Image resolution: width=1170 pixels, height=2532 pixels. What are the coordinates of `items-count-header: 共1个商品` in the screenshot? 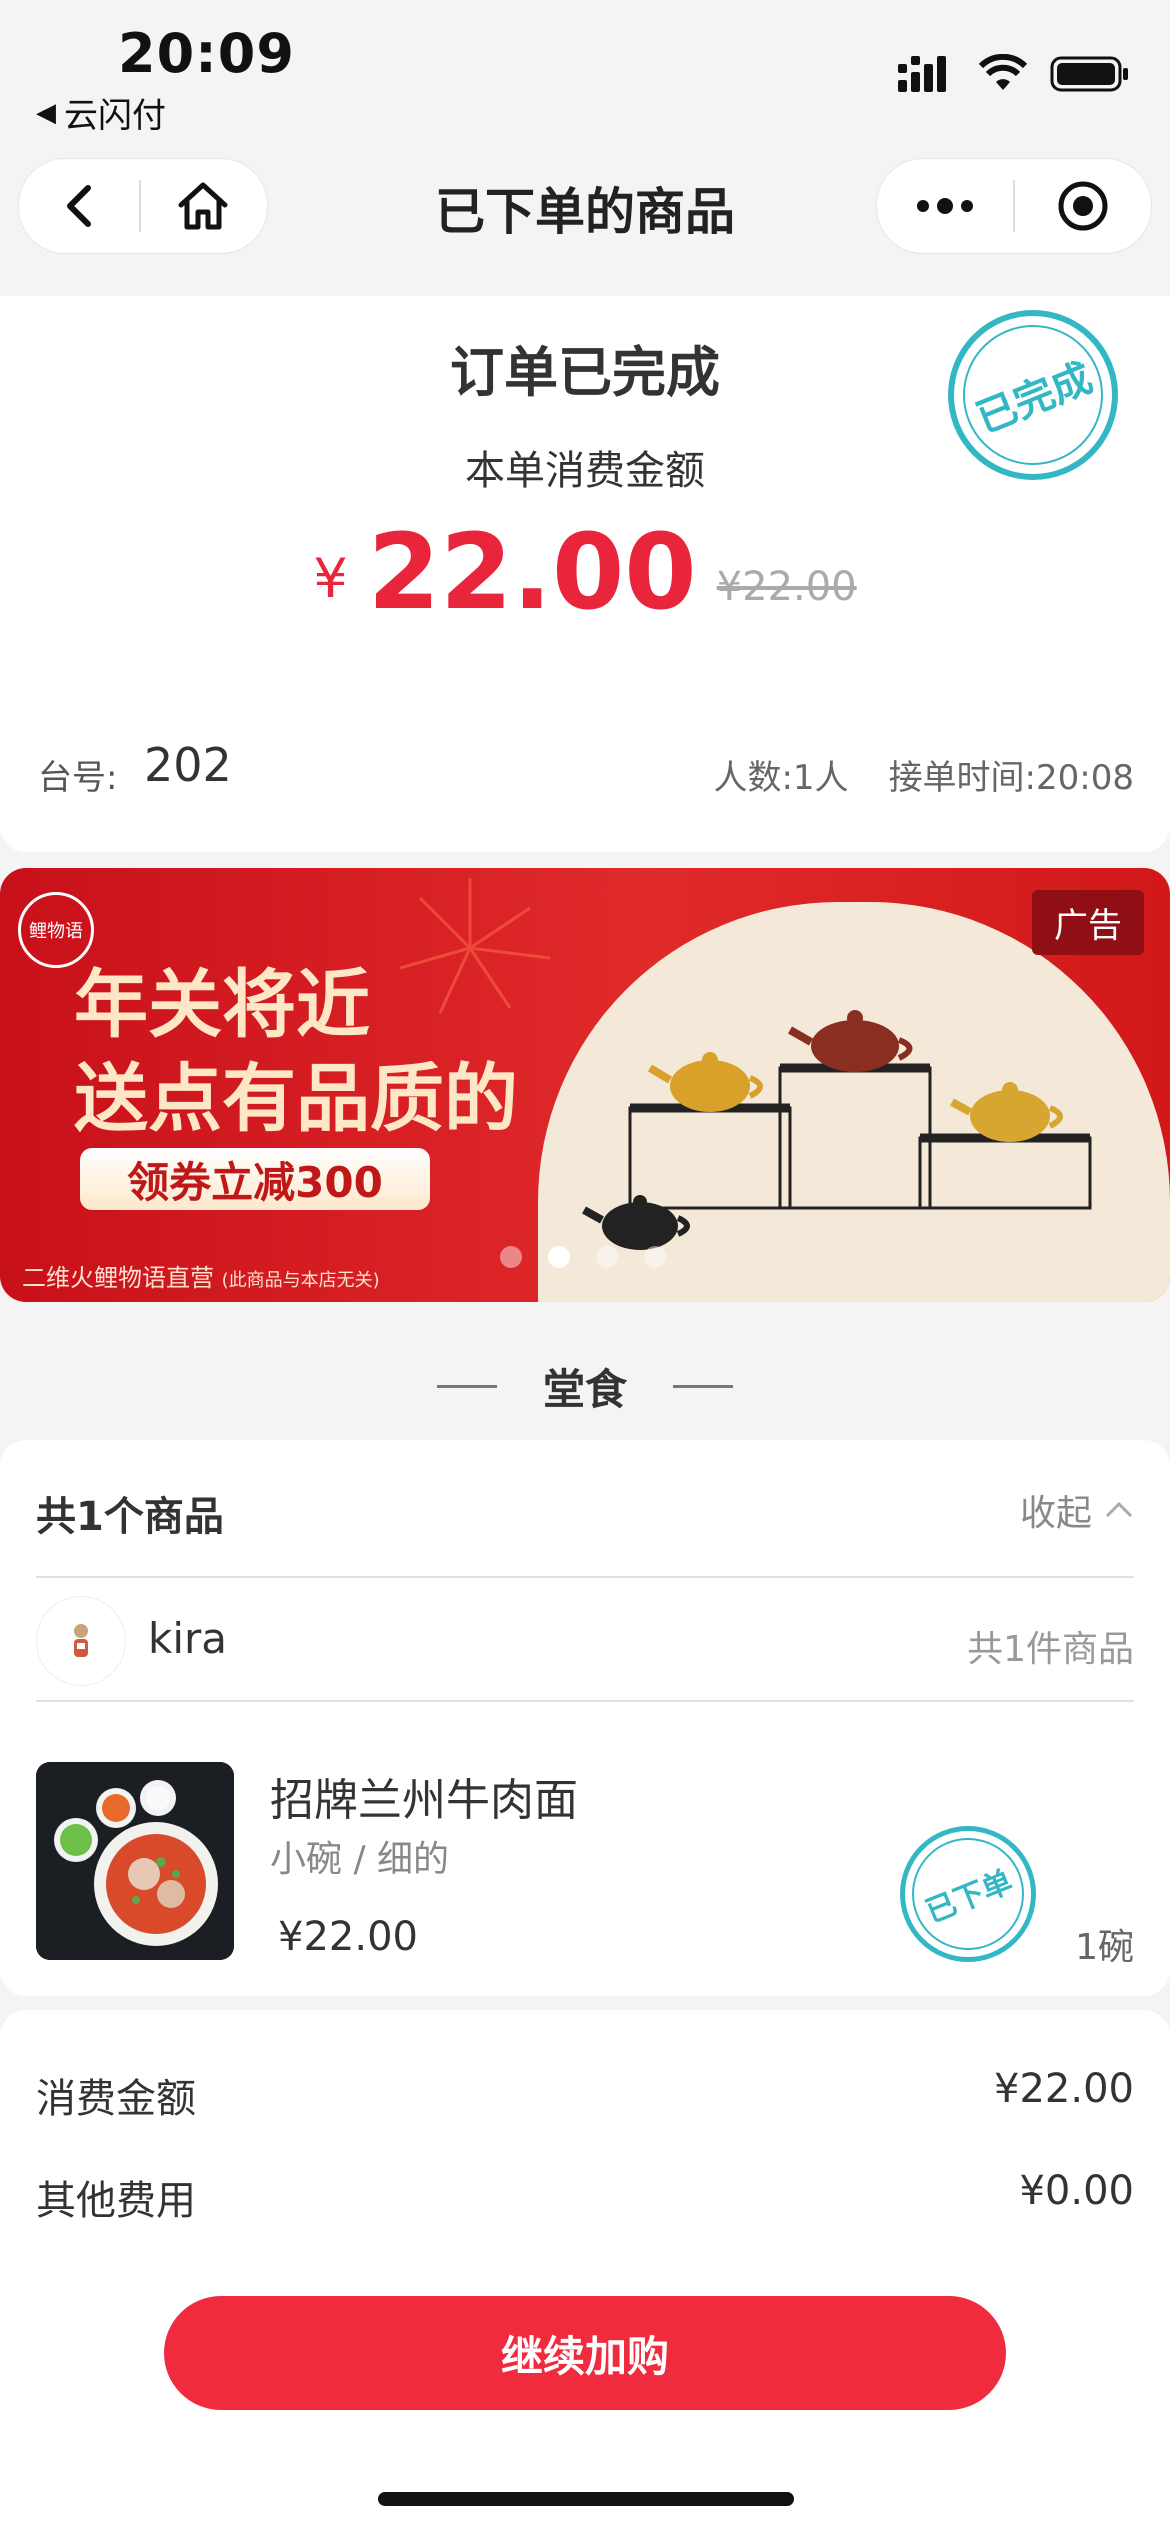 It's located at (130, 1517).